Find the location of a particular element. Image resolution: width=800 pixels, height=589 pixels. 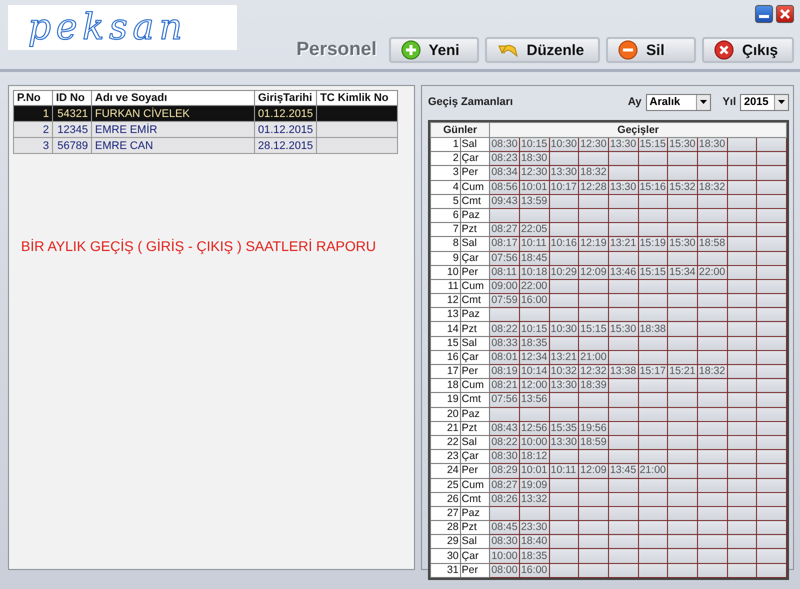

weekday-cell: Sal is located at coordinates (475, 343).